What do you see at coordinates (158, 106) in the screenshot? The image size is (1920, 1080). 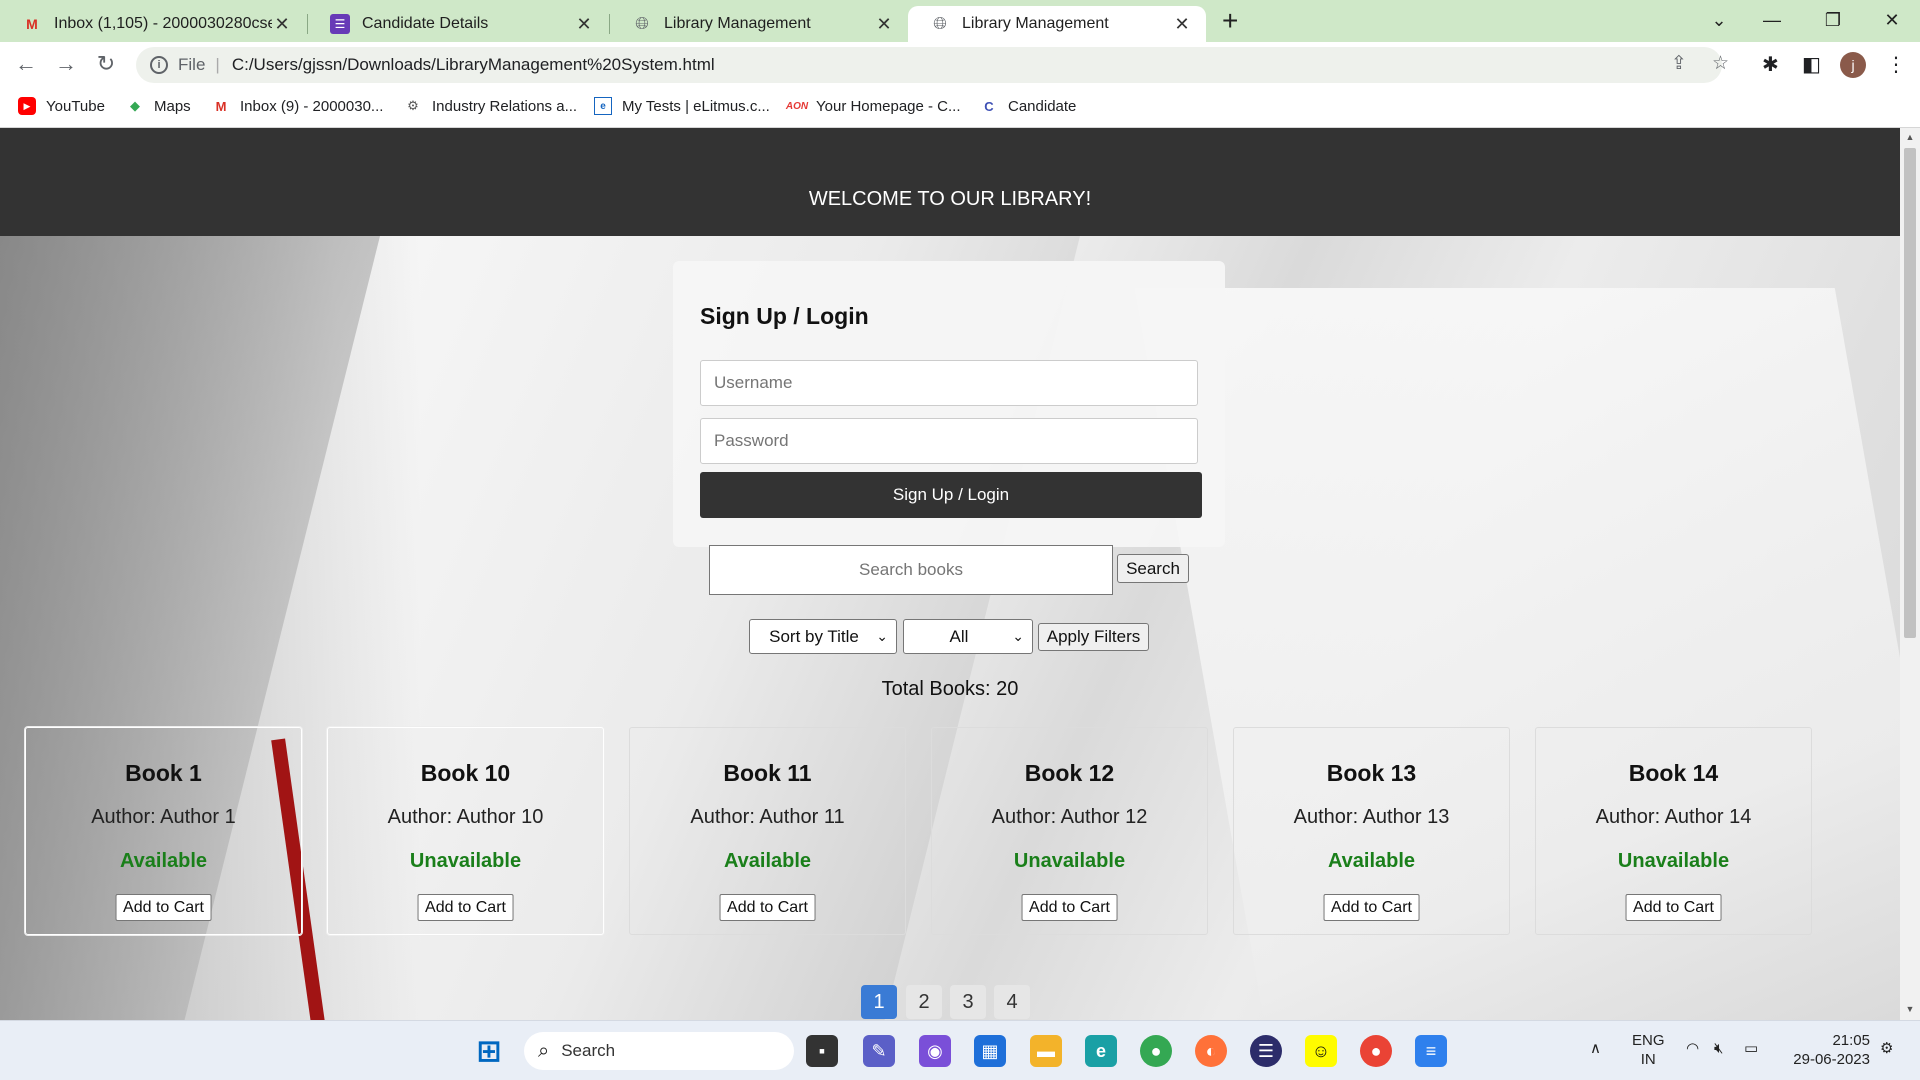 I see `bookmark-maps: ◆ Maps` at bounding box center [158, 106].